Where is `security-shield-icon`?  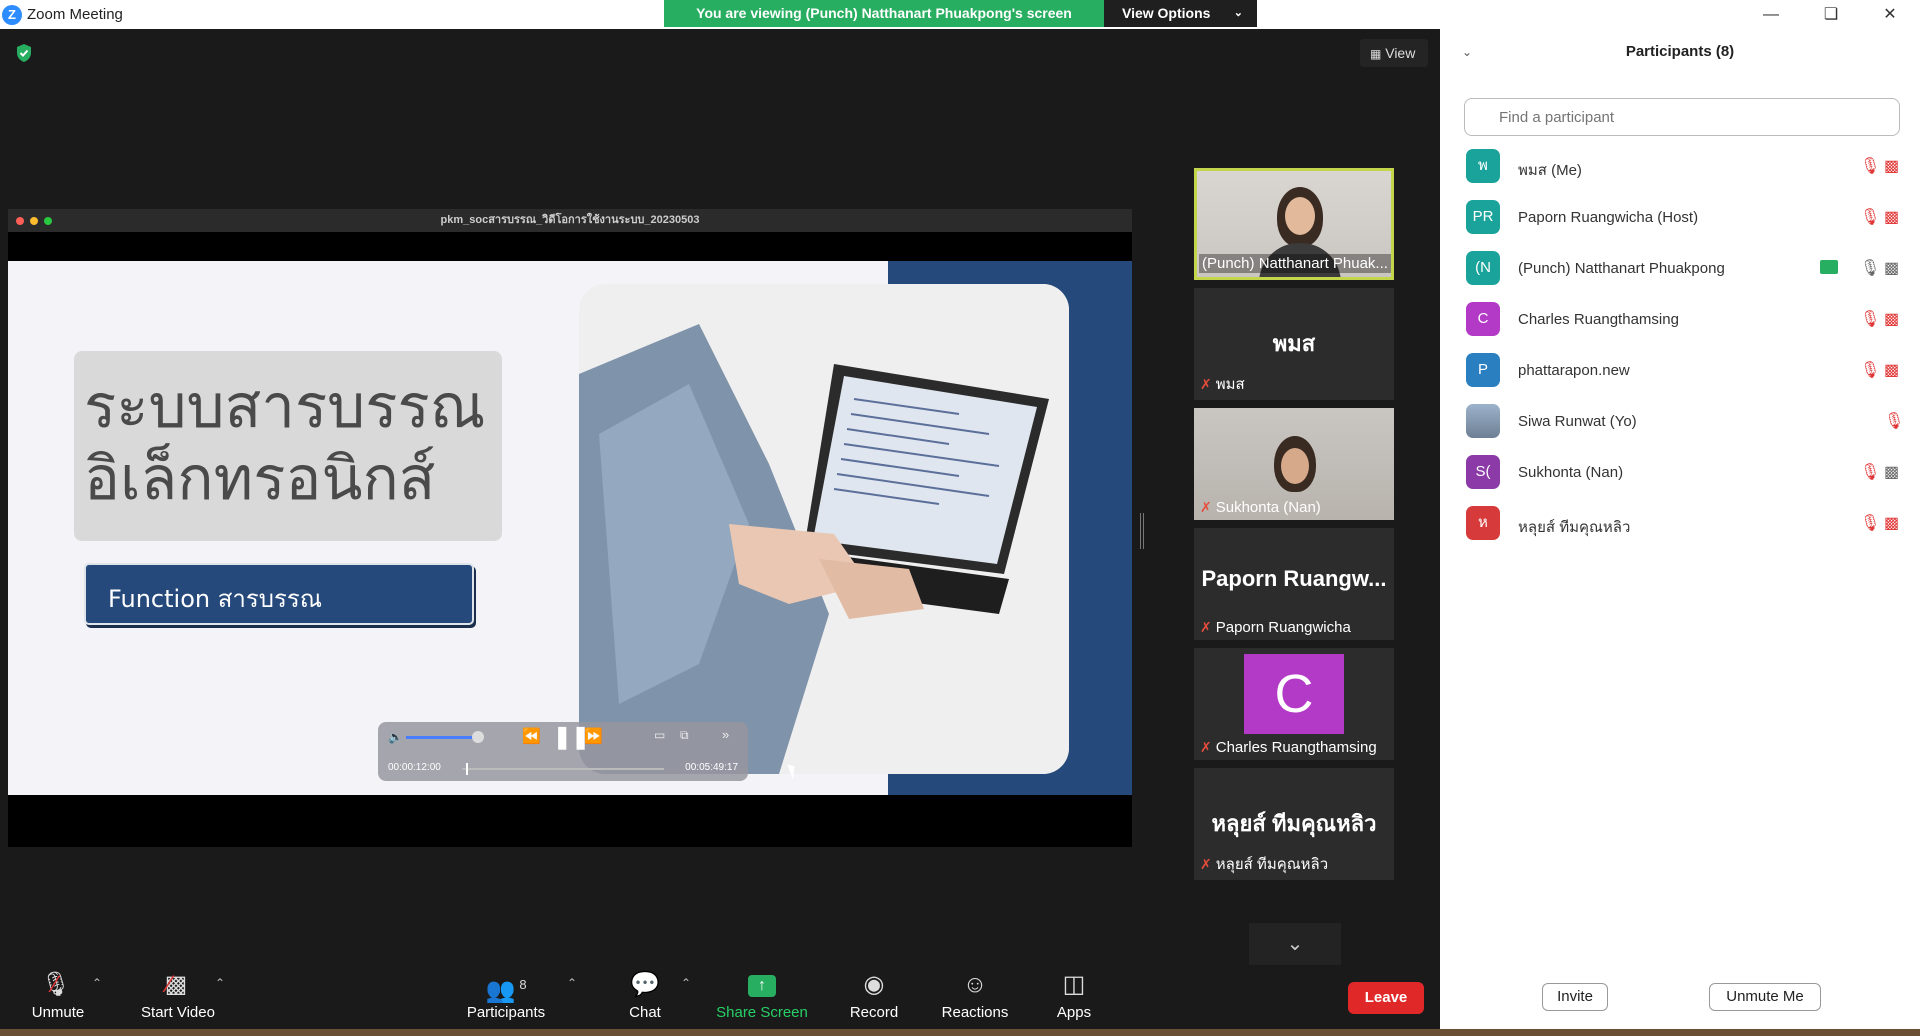 security-shield-icon is located at coordinates (24, 53).